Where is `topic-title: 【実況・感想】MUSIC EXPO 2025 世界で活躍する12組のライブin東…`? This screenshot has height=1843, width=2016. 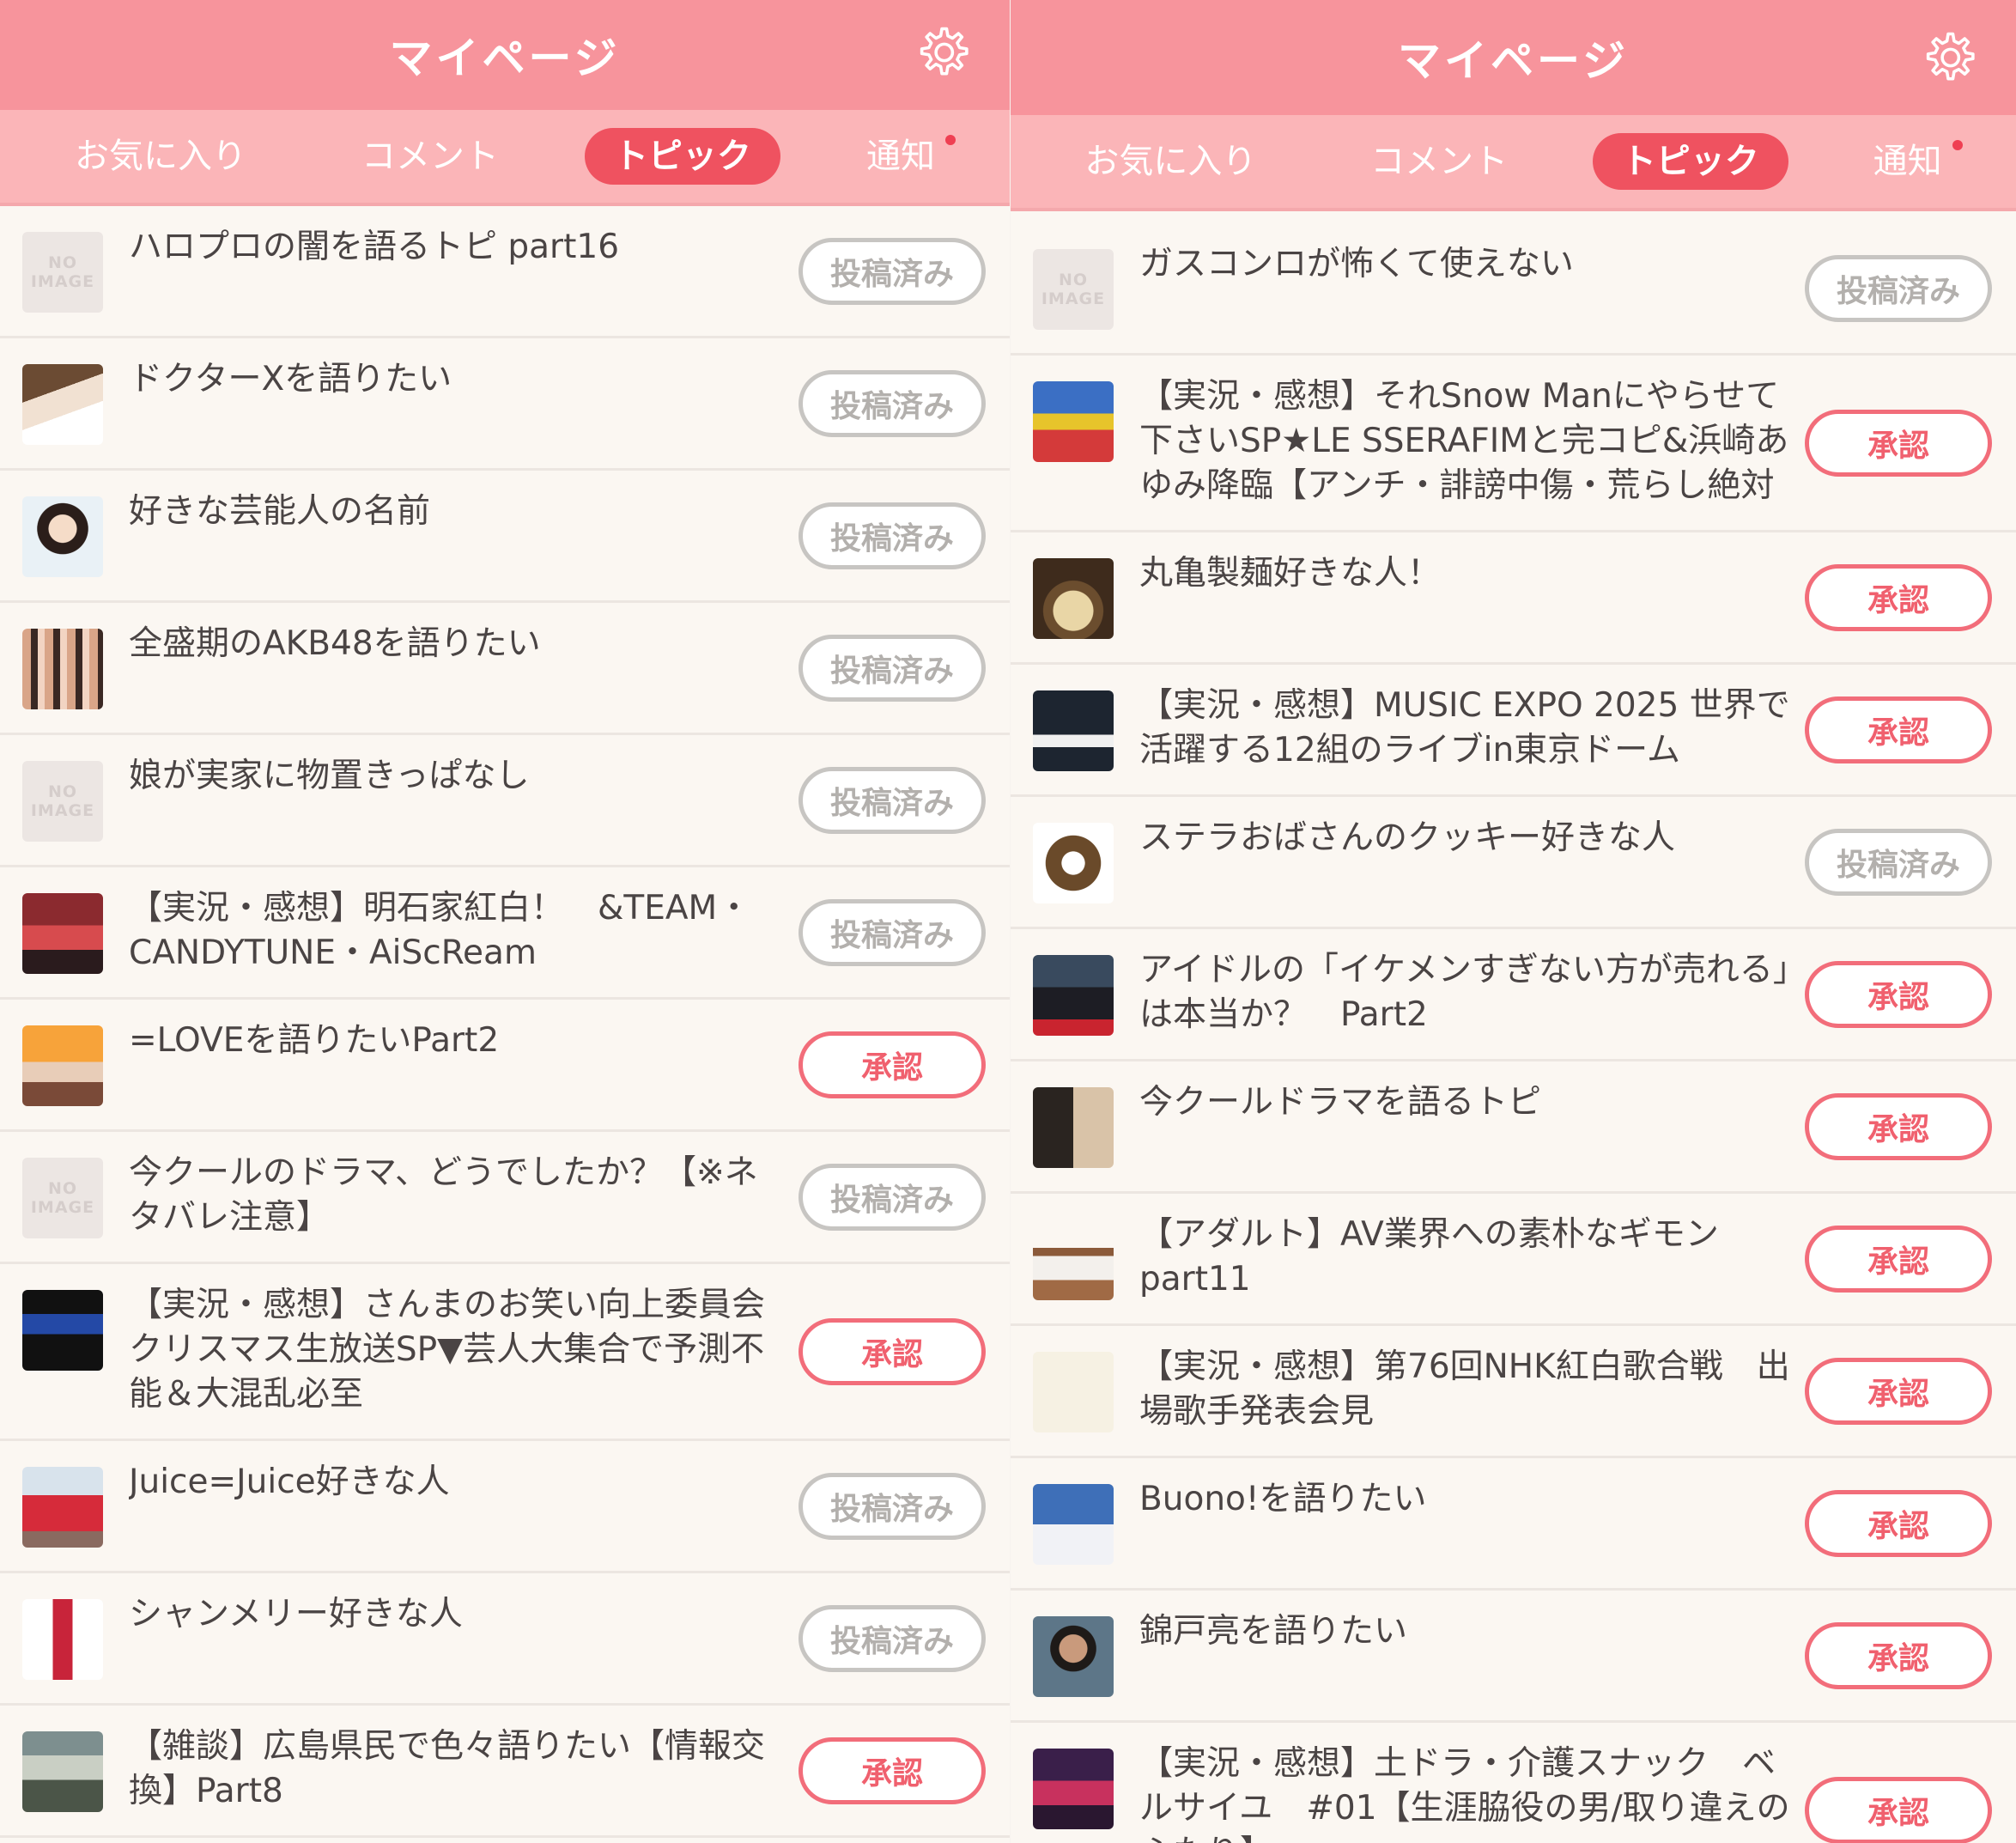
topic-title: 【実況・感想】MUSIC EXPO 2025 世界で活躍する12組のライブin東… is located at coordinates (1472, 728).